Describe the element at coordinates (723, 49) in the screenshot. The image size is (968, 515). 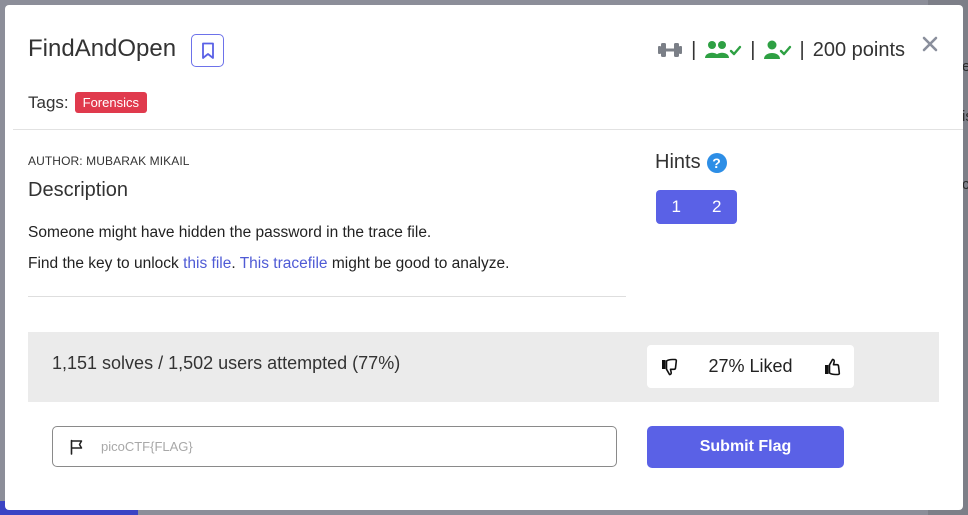
I see `users-check-icon` at that location.